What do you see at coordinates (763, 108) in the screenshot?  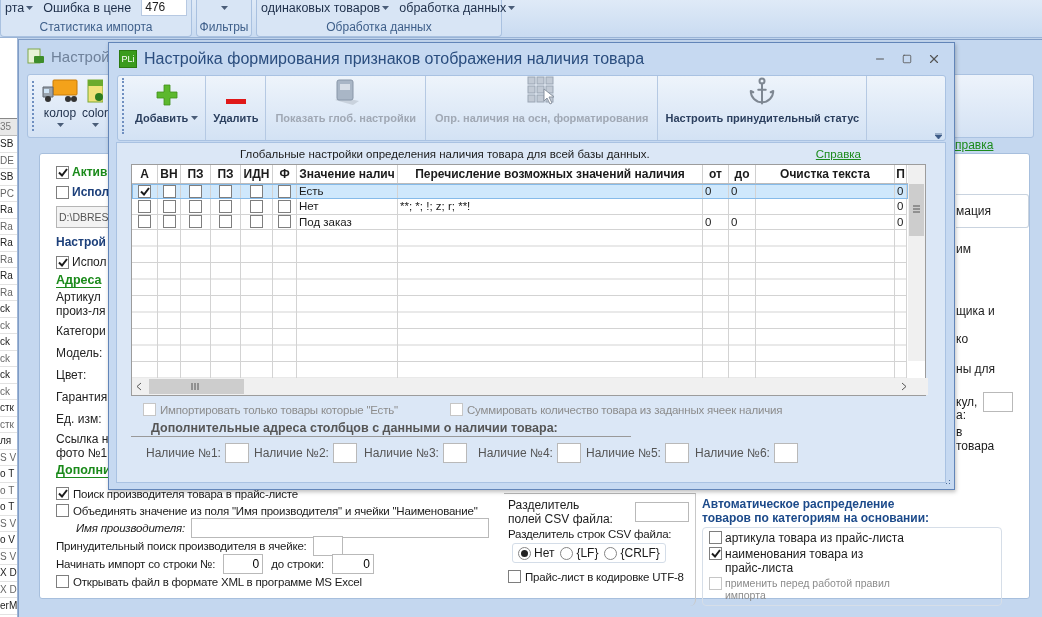 I see `toolbar-button: Настроить принудительный статус` at bounding box center [763, 108].